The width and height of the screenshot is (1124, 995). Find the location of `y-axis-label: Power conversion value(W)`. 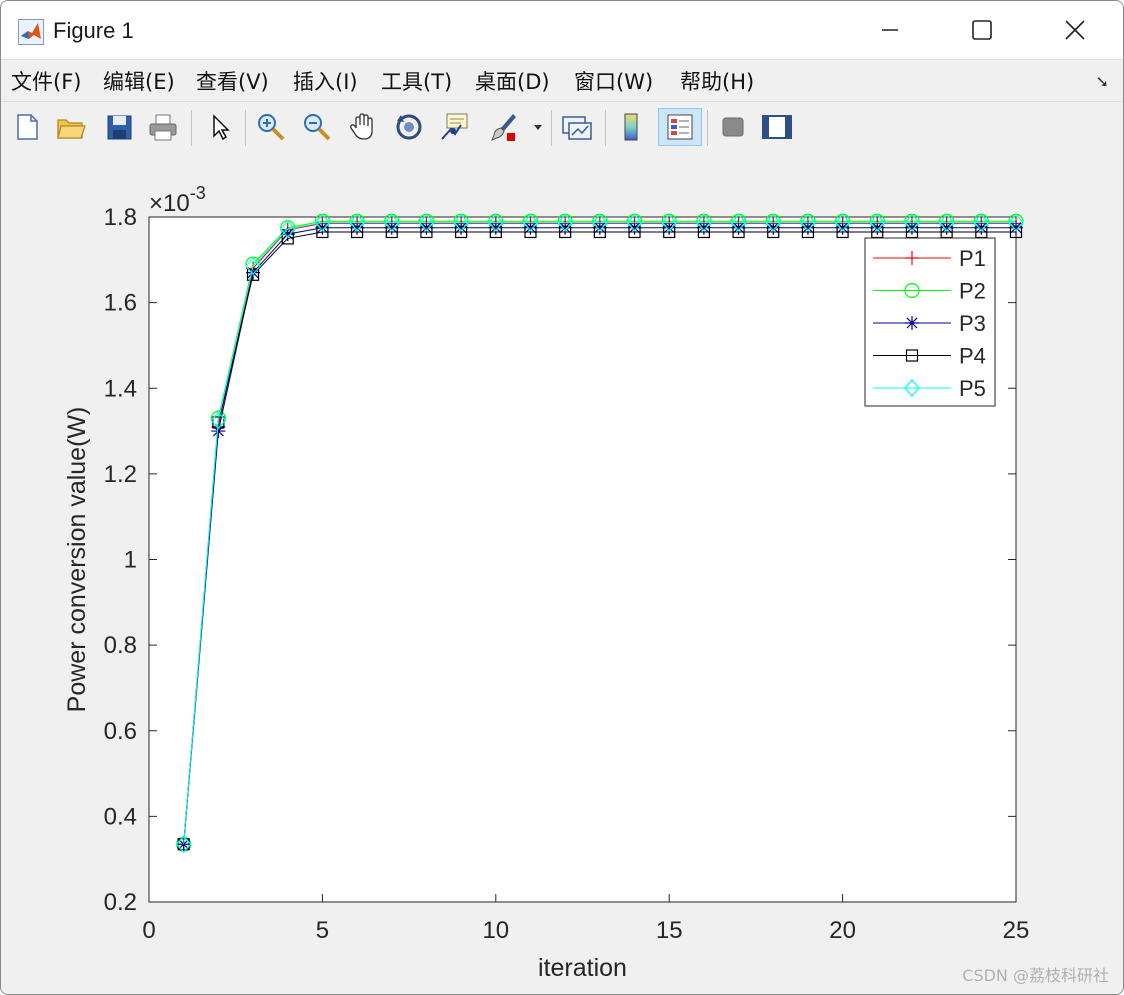

y-axis-label: Power conversion value(W) is located at coordinates (77, 560).